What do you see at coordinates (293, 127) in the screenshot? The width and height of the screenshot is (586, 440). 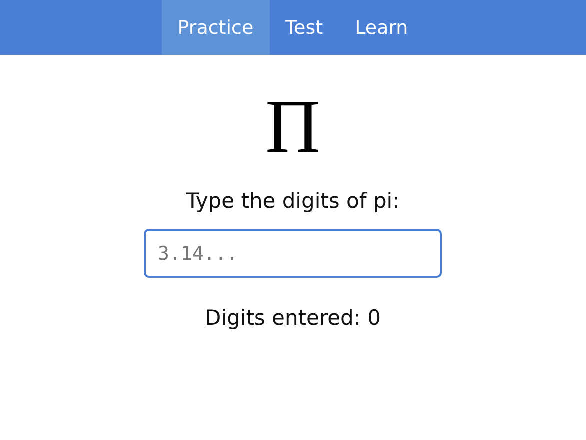 I see `pi-symbol: Π` at bounding box center [293, 127].